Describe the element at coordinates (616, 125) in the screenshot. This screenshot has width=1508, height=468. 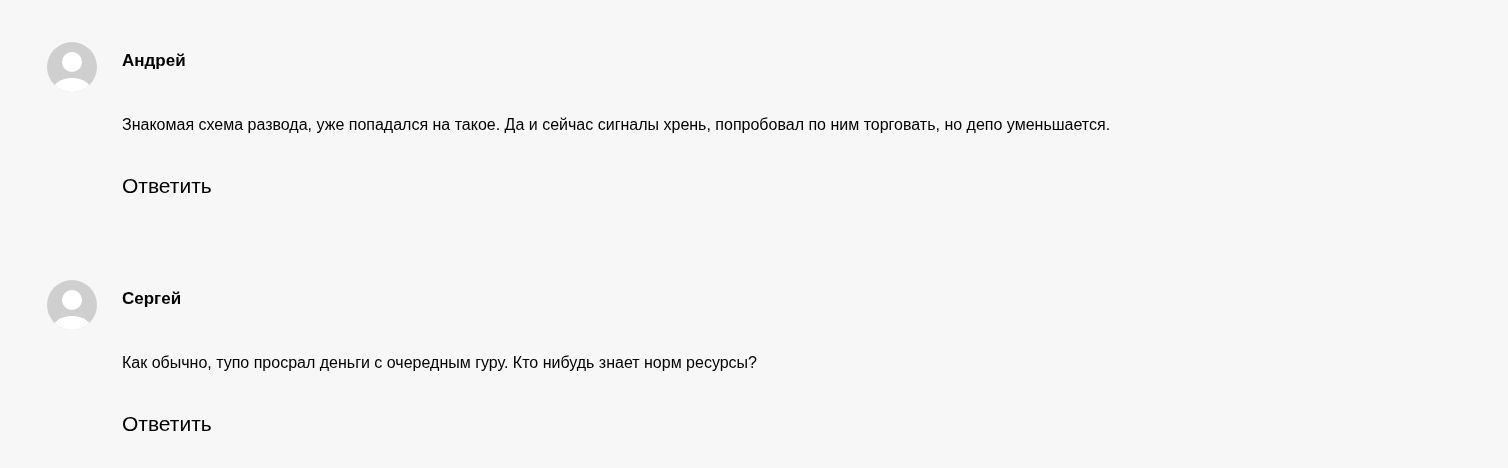
I see `comment-text: Знакомая схема развода, уже попадался на такое. Да и сейчас сигналы хрень, попробовал по ним торговать, но депо уменьшается.` at that location.